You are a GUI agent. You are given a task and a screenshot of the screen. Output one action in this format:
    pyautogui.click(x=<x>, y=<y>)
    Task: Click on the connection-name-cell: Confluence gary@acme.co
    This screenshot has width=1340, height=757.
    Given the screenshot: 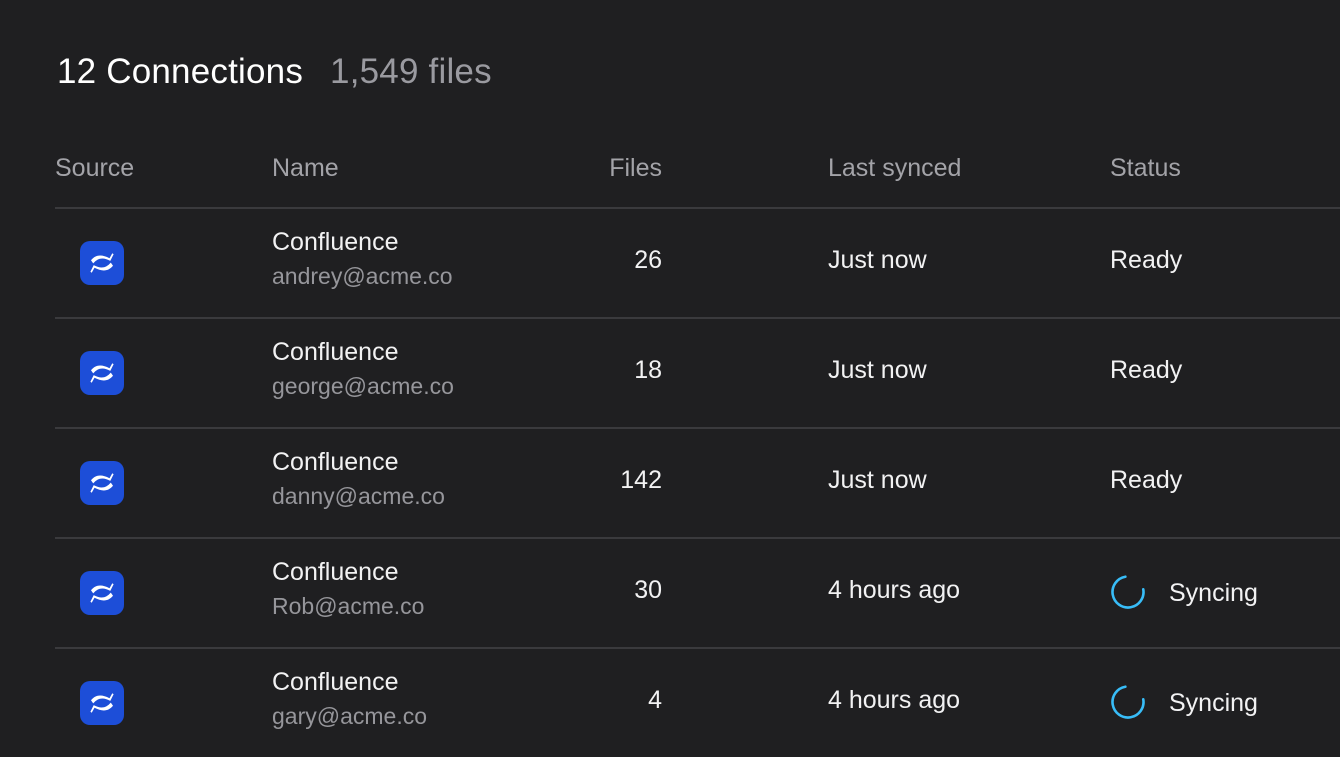 What is the action you would take?
    pyautogui.click(x=349, y=699)
    